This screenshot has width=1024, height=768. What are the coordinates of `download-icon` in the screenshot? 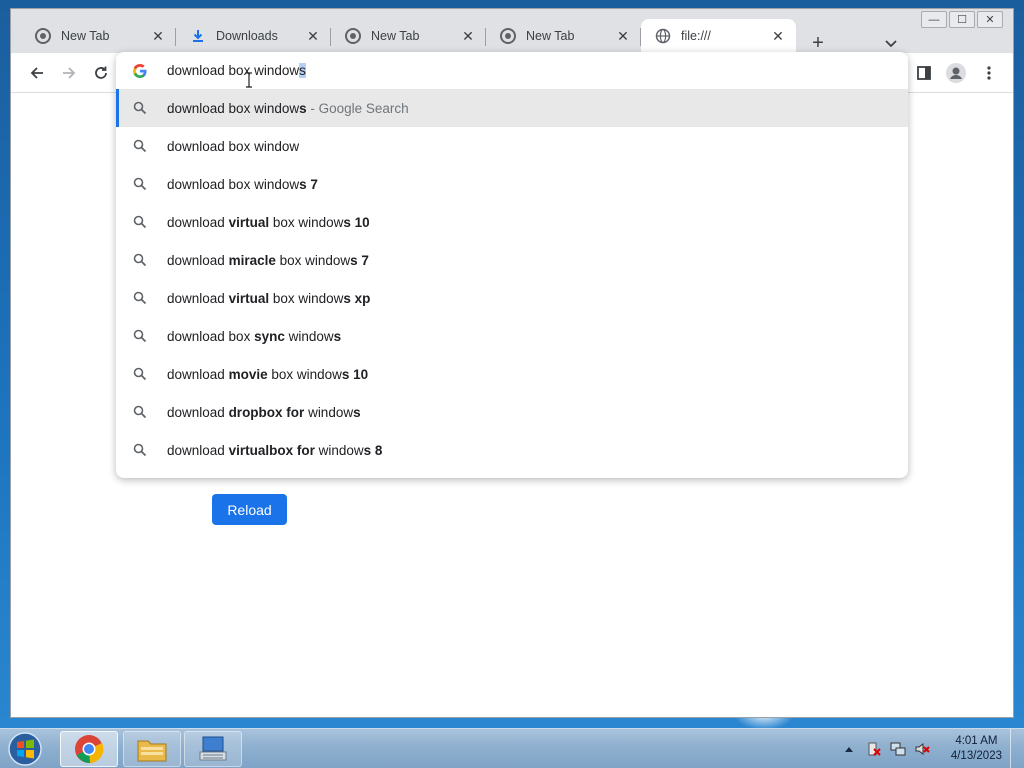 It's located at (198, 36).